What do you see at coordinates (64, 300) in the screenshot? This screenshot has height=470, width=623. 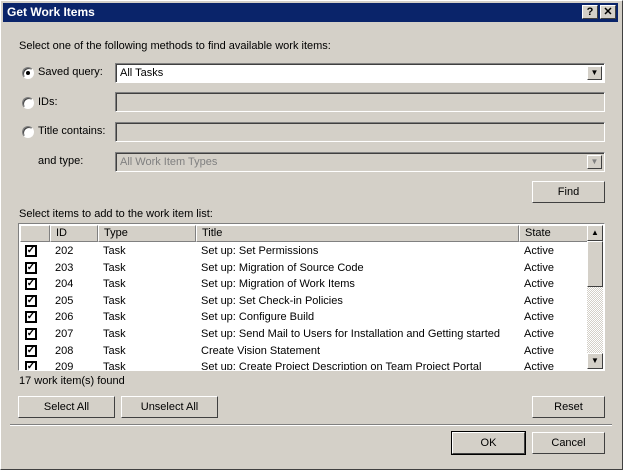 I see `cell-id: 205` at bounding box center [64, 300].